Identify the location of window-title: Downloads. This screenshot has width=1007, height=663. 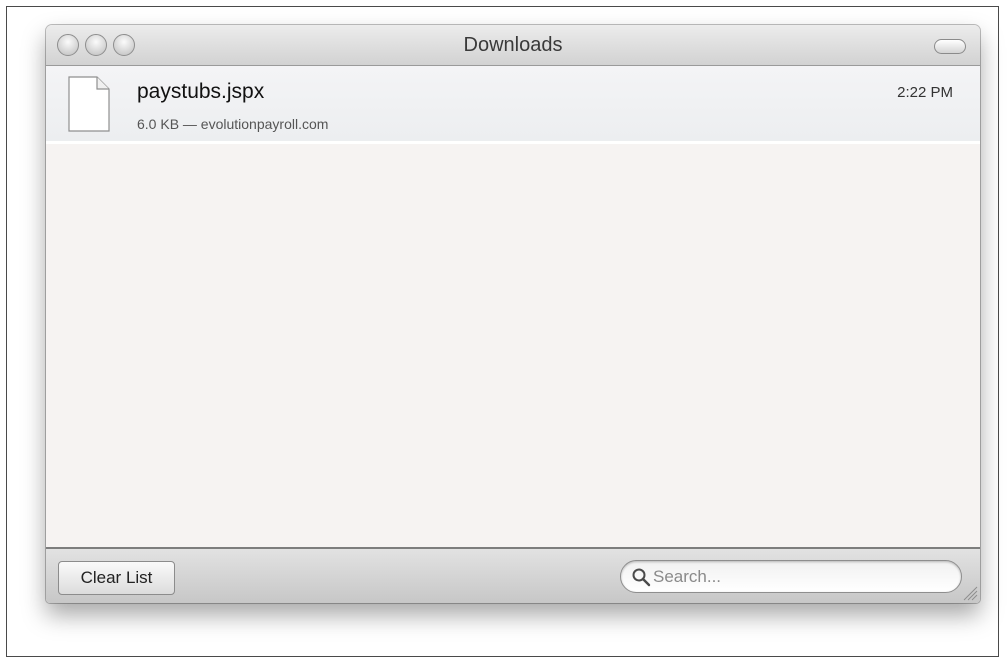
(513, 45).